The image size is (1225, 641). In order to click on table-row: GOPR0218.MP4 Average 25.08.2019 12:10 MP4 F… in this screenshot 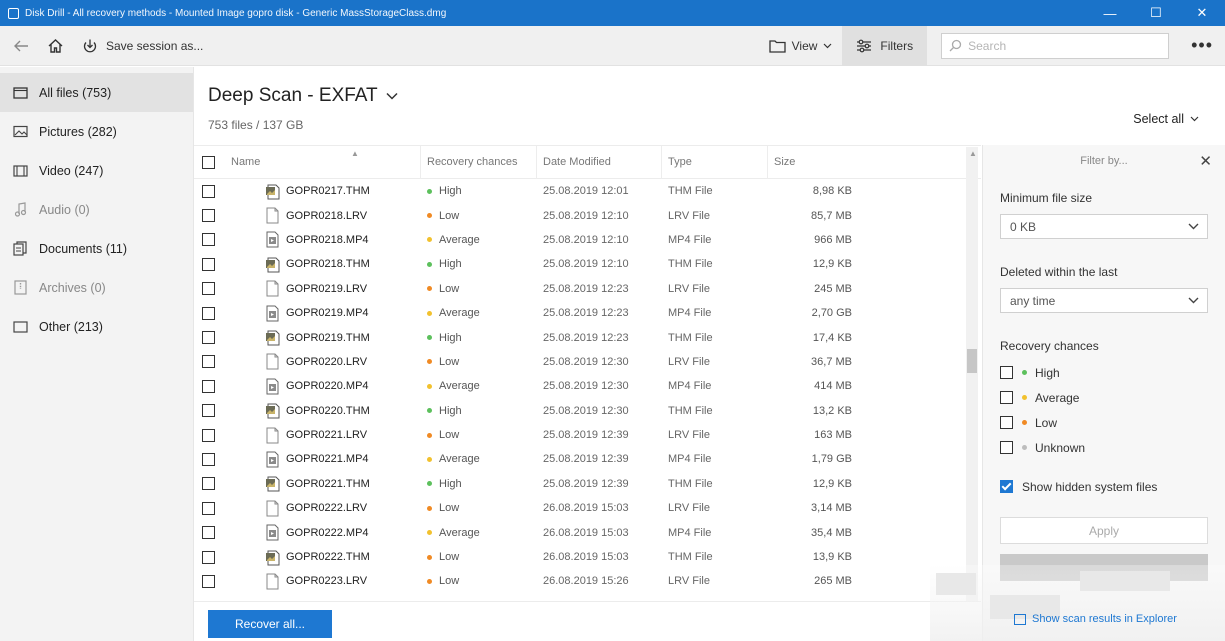, I will do `click(587, 240)`.